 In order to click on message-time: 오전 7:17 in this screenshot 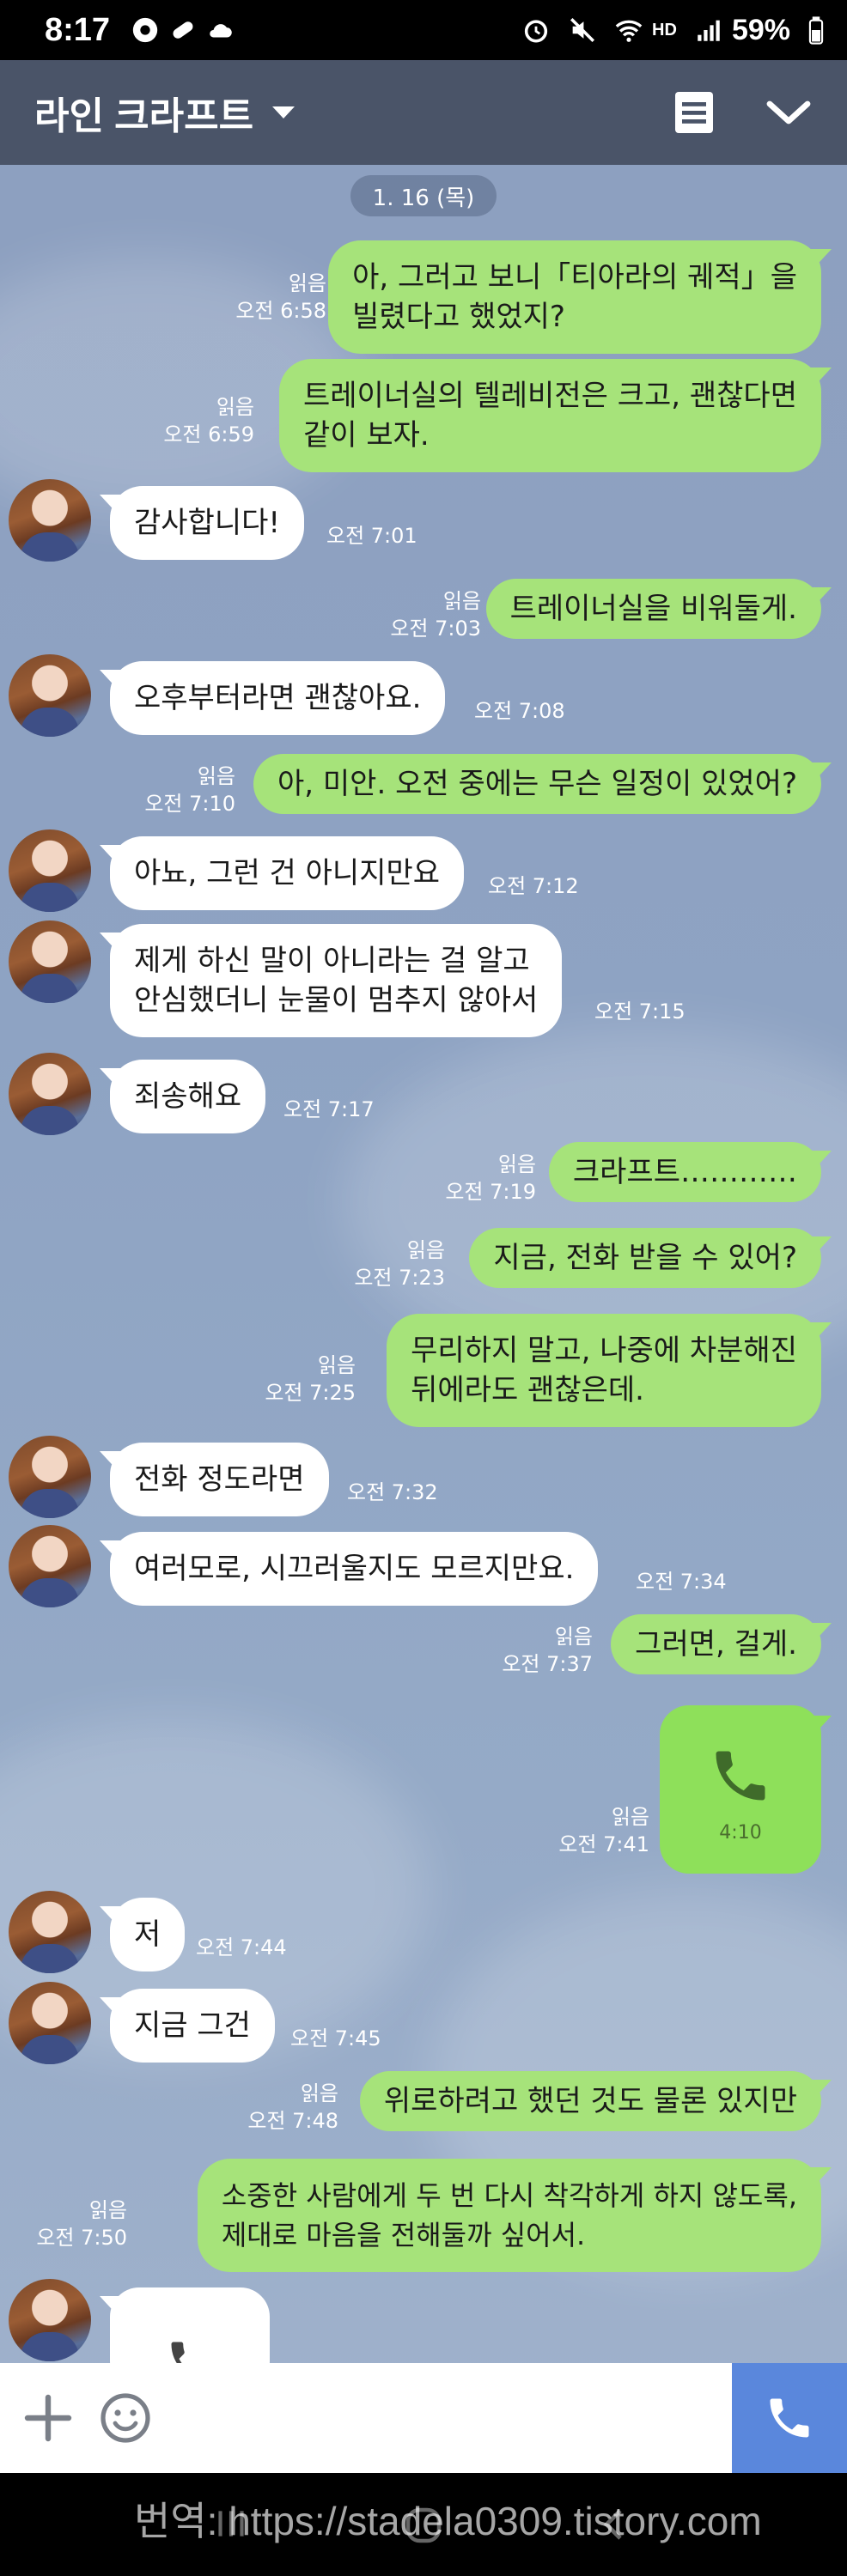, I will do `click(329, 1109)`.